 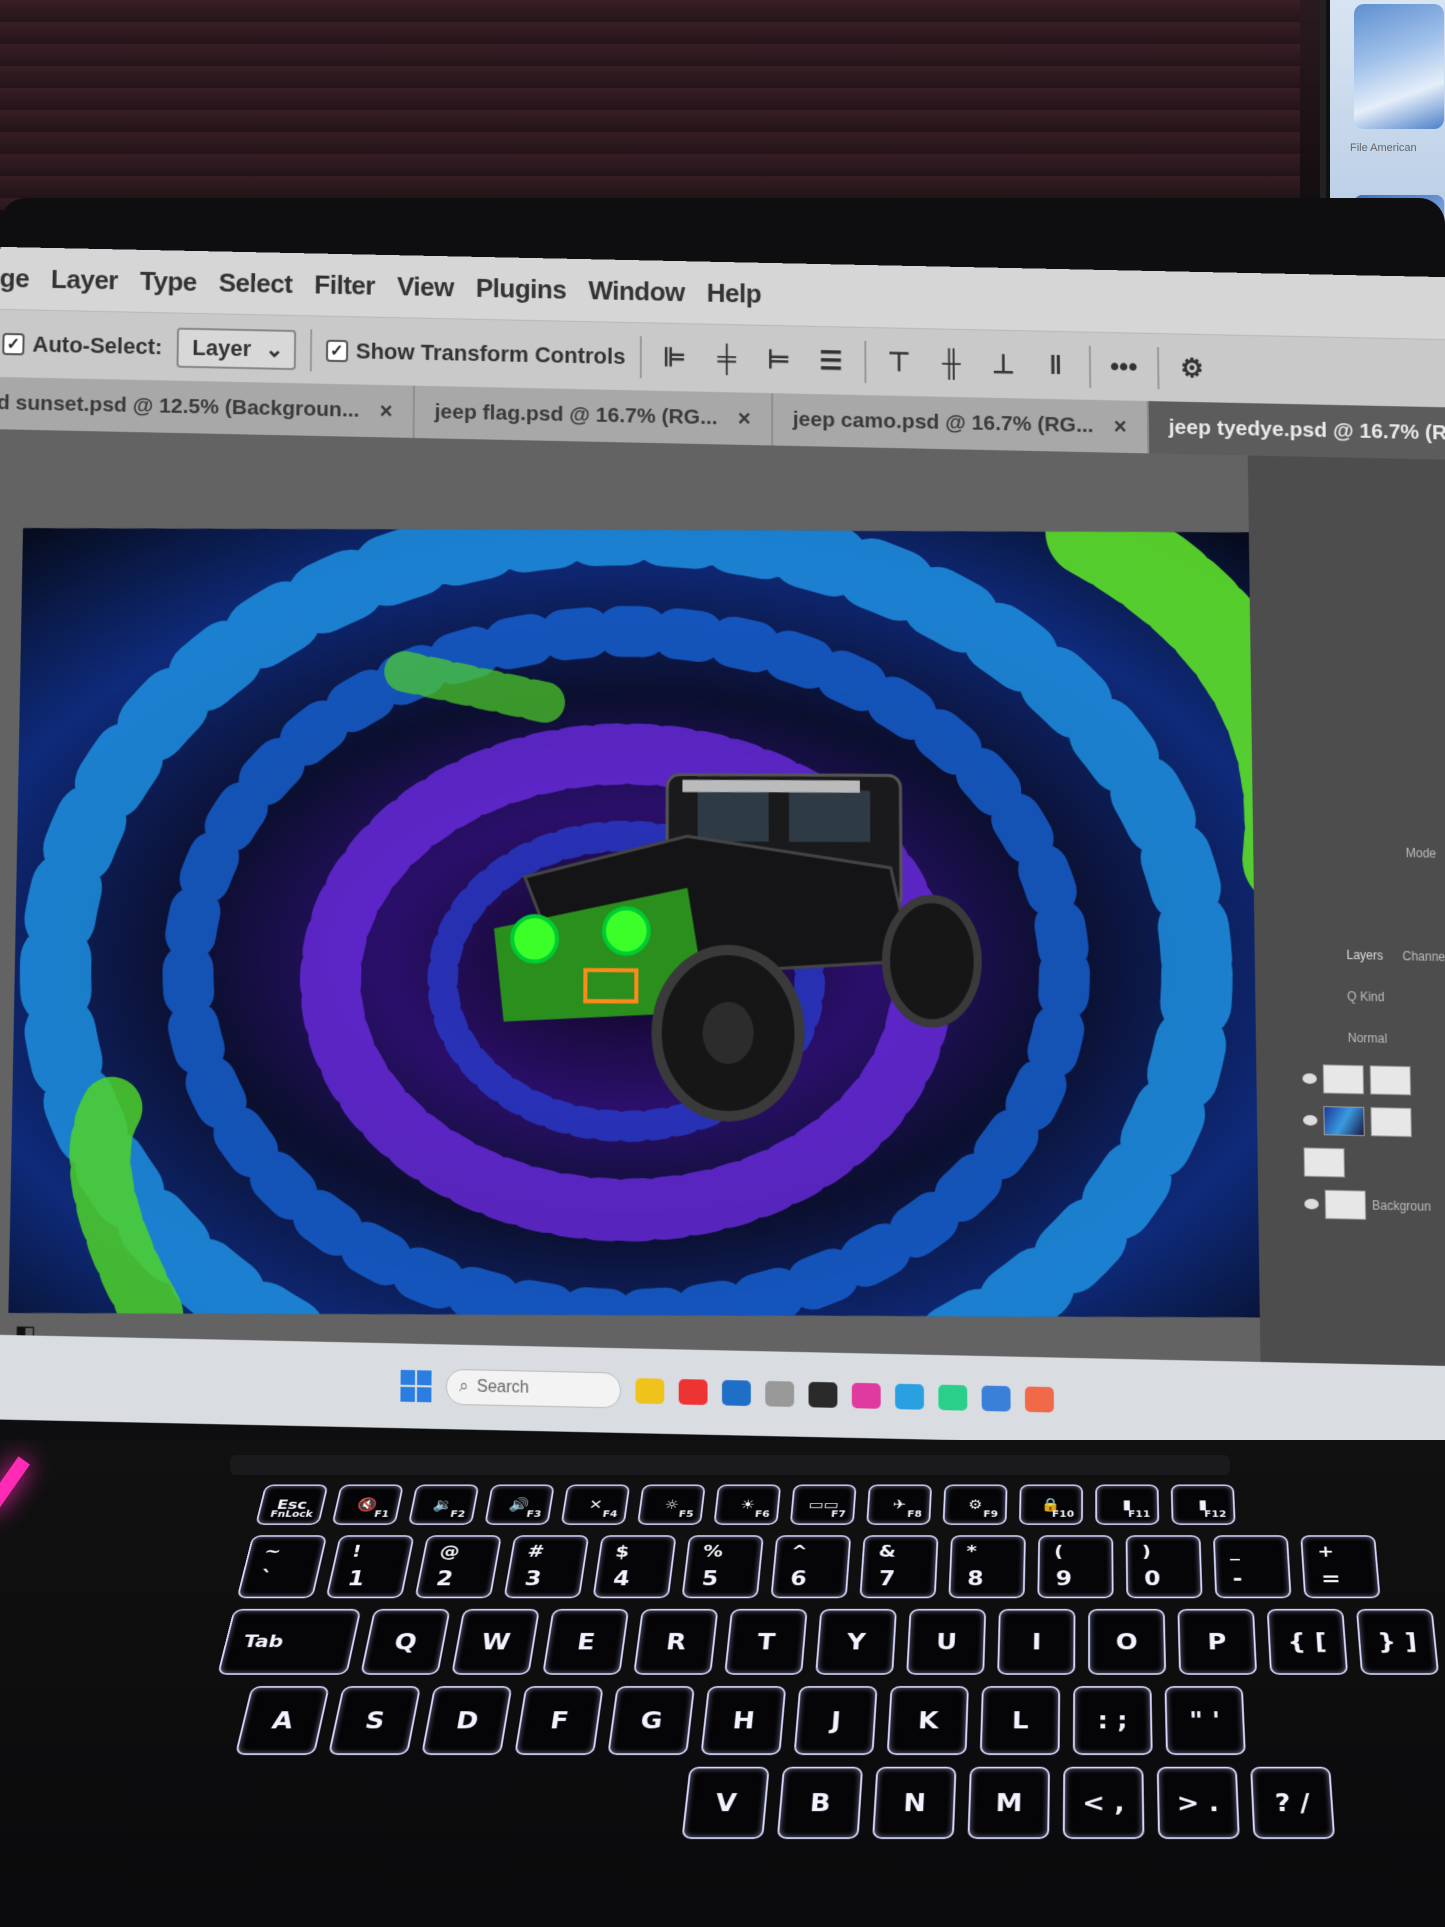 What do you see at coordinates (676, 1641) in the screenshot?
I see `key-r: R` at bounding box center [676, 1641].